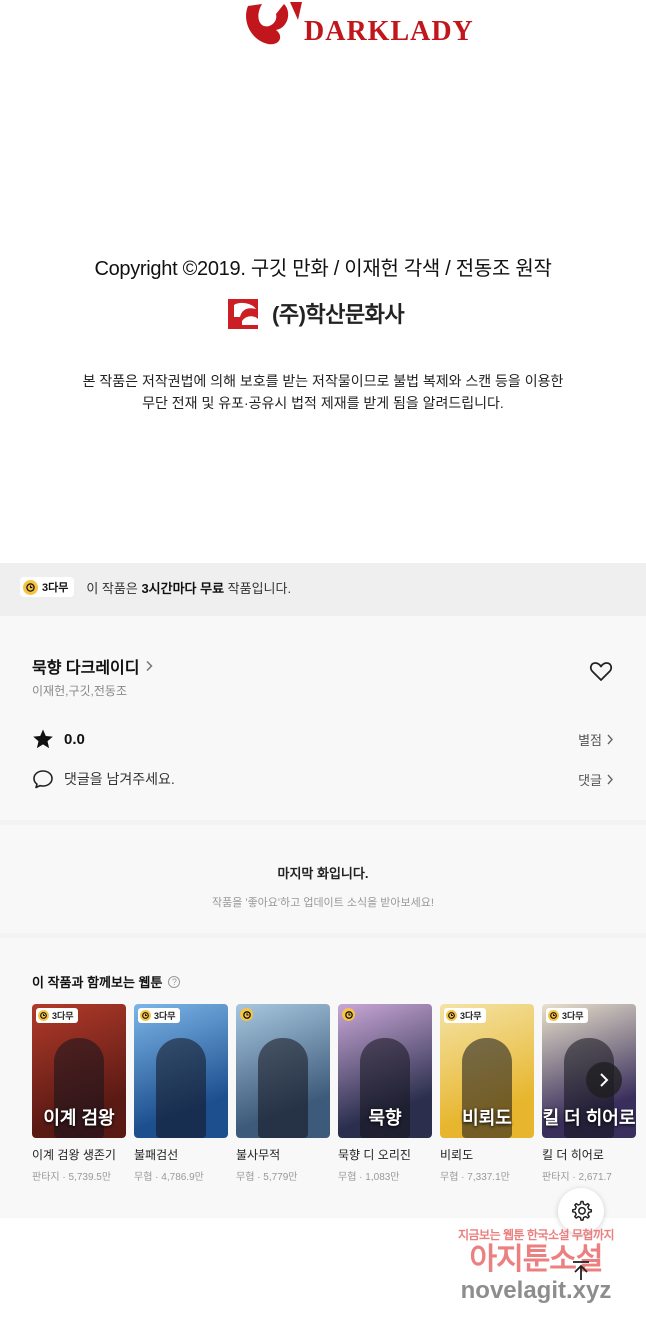 The image size is (646, 1334). I want to click on page-bottom, so click(323, 1276).